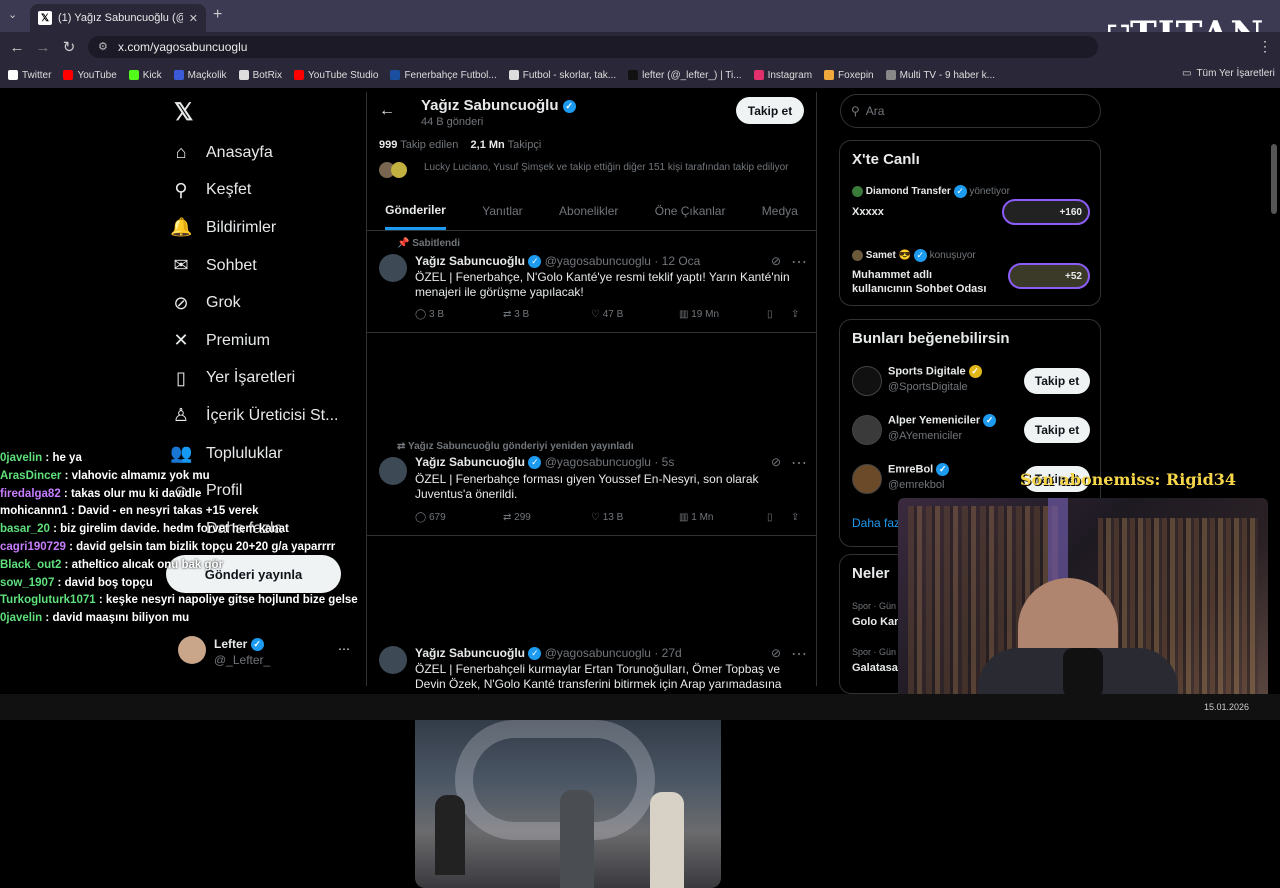 Image resolution: width=1280 pixels, height=888 pixels. Describe the element at coordinates (265, 191) in the screenshot. I see `sidebar-item-1: ⚲ Keşfet` at that location.